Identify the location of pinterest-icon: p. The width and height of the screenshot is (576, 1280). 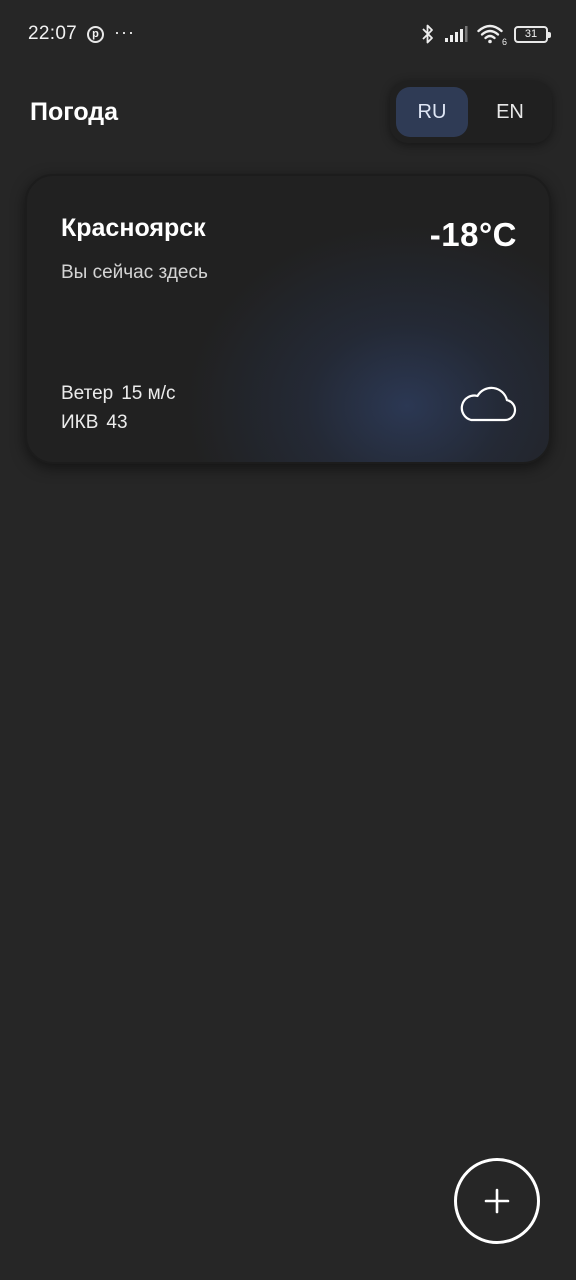
(96, 34).